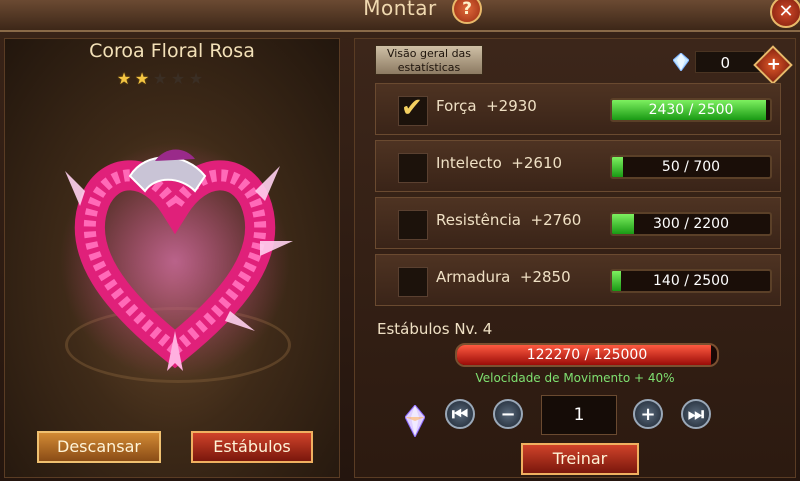 This screenshot has height=481, width=800. What do you see at coordinates (172, 51) in the screenshot?
I see `mount-name: Coroa Floral Rosa` at bounding box center [172, 51].